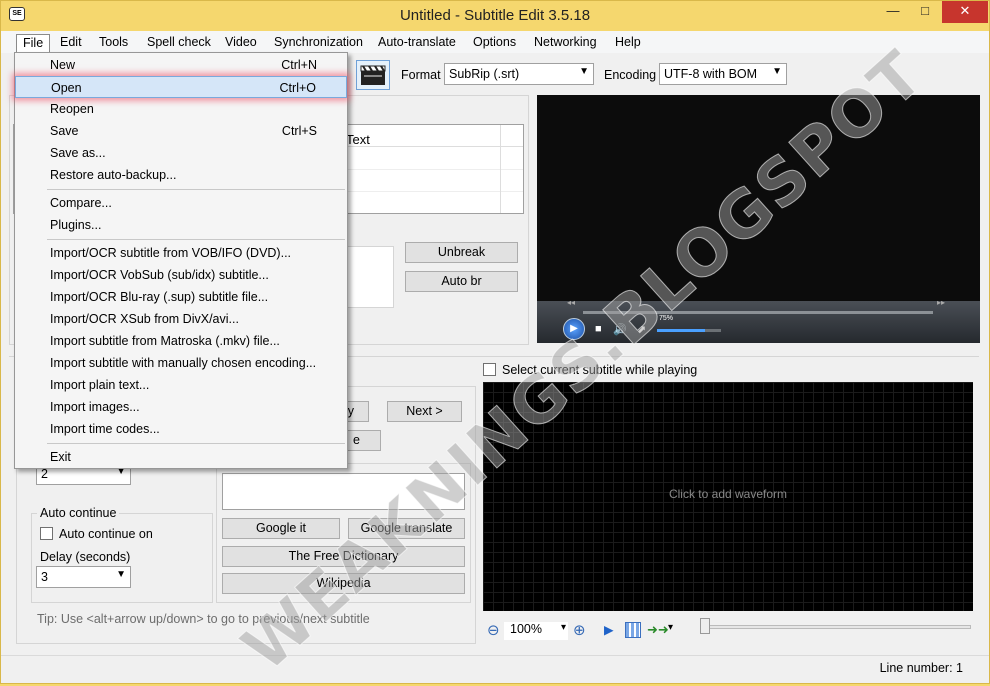  I want to click on close-button: ✕, so click(965, 12).